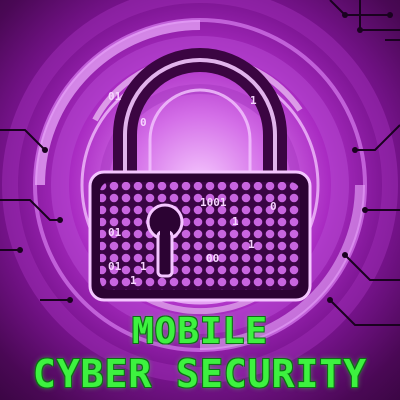 This screenshot has width=400, height=400. Describe the element at coordinates (213, 202) in the screenshot. I see `lock-digit: 1001` at that location.